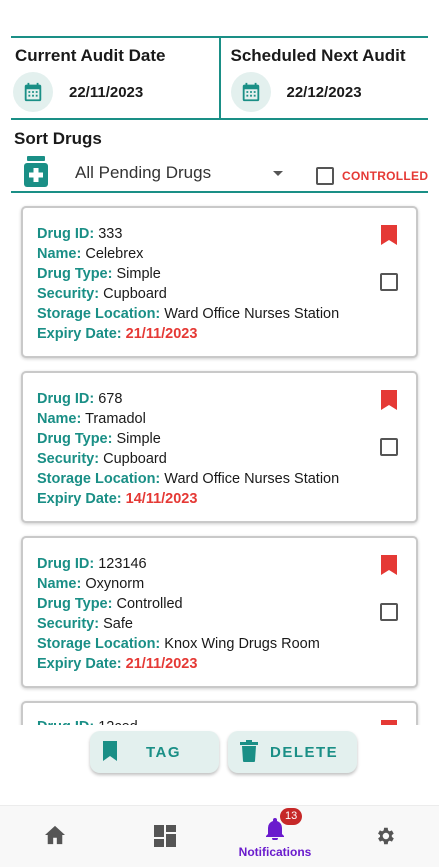 The height and width of the screenshot is (867, 439). Describe the element at coordinates (118, 722) in the screenshot. I see `drug-id-value: 12ced` at that location.